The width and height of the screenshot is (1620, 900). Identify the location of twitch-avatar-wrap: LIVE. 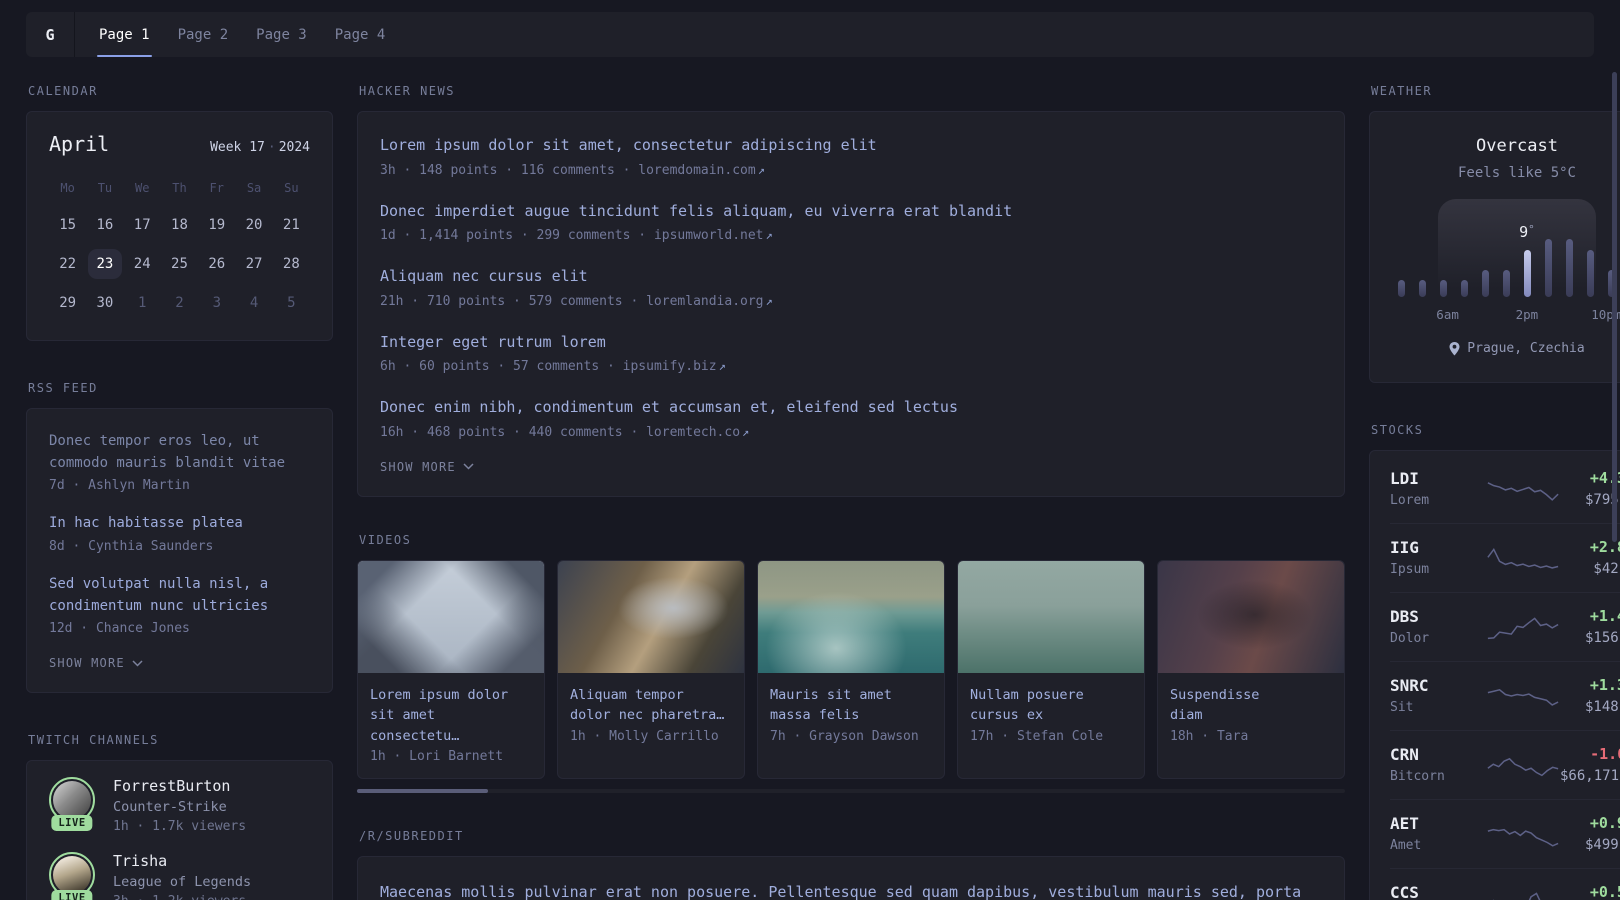
(72, 876).